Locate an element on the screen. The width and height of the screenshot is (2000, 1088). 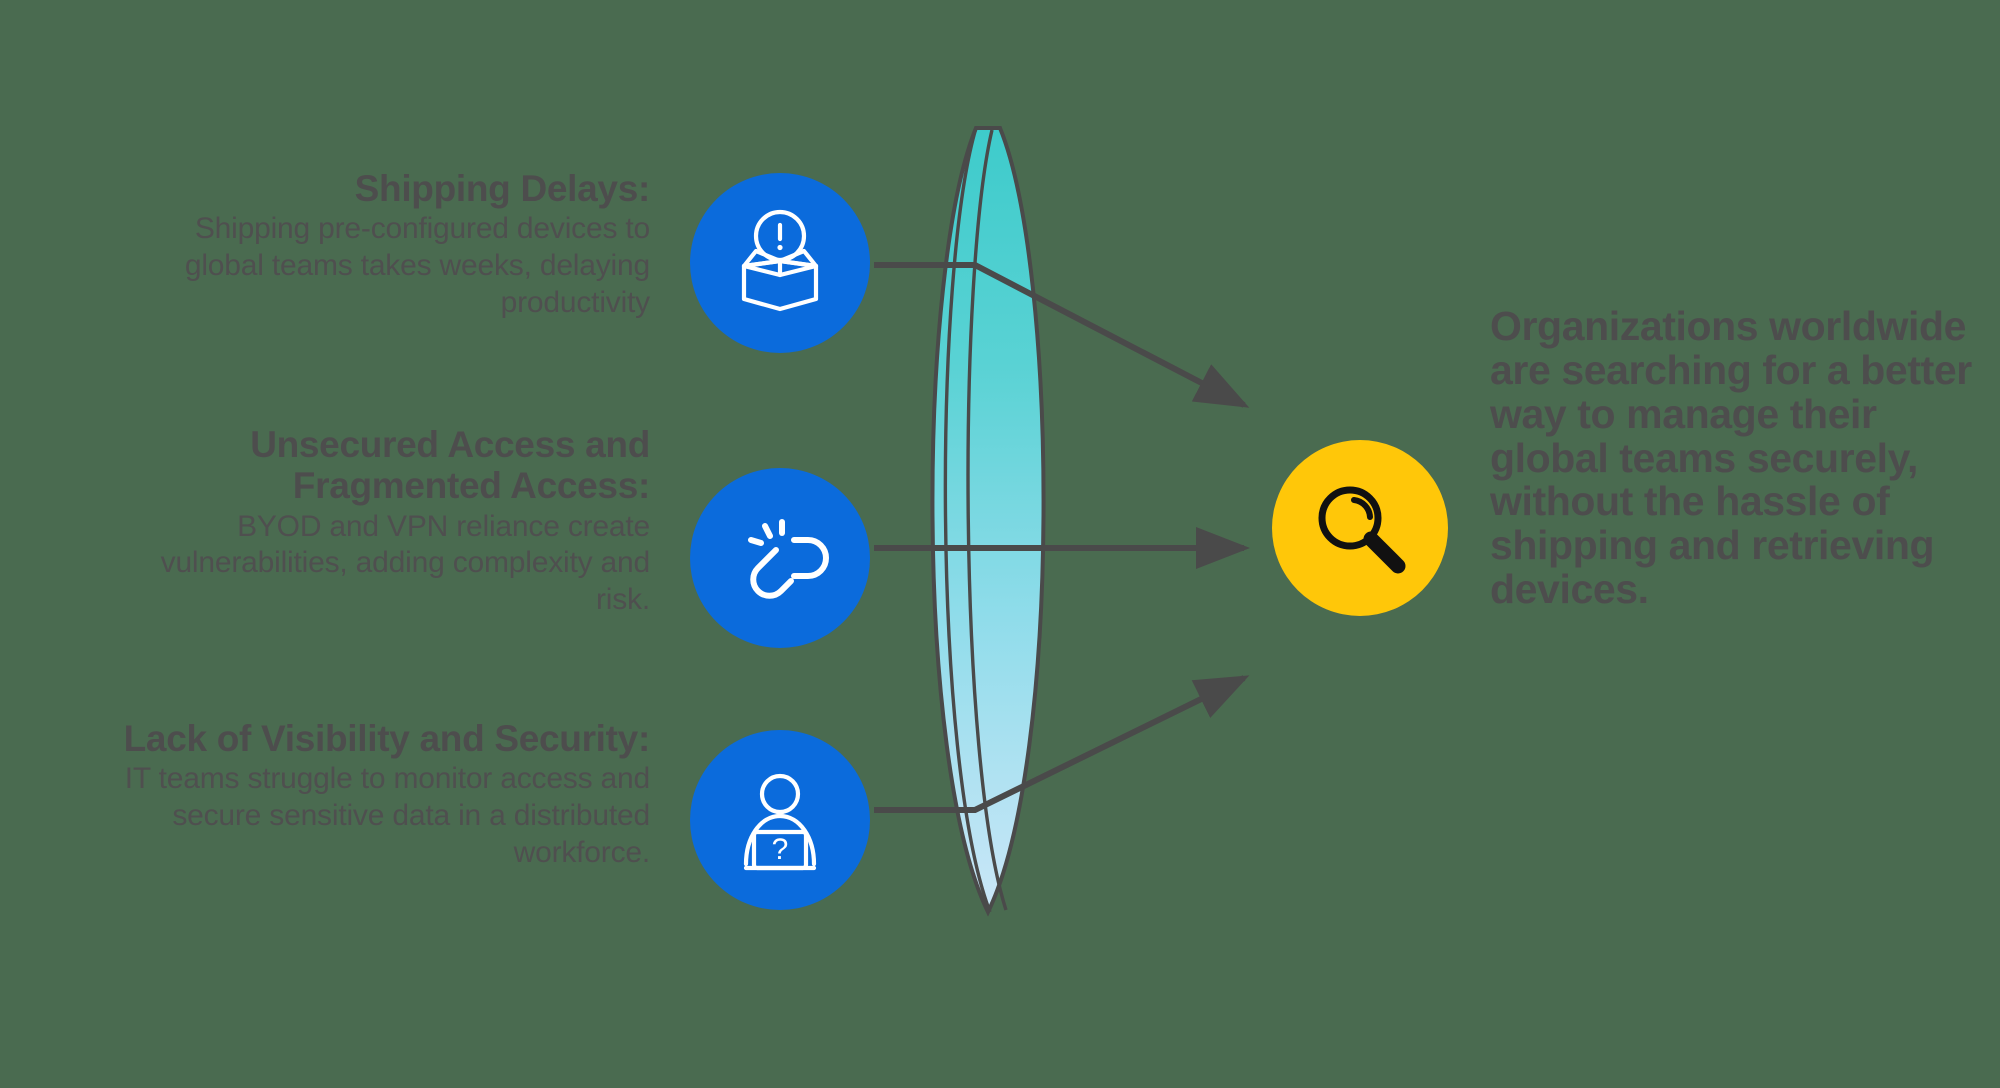
box-alert-icon is located at coordinates (780, 263).